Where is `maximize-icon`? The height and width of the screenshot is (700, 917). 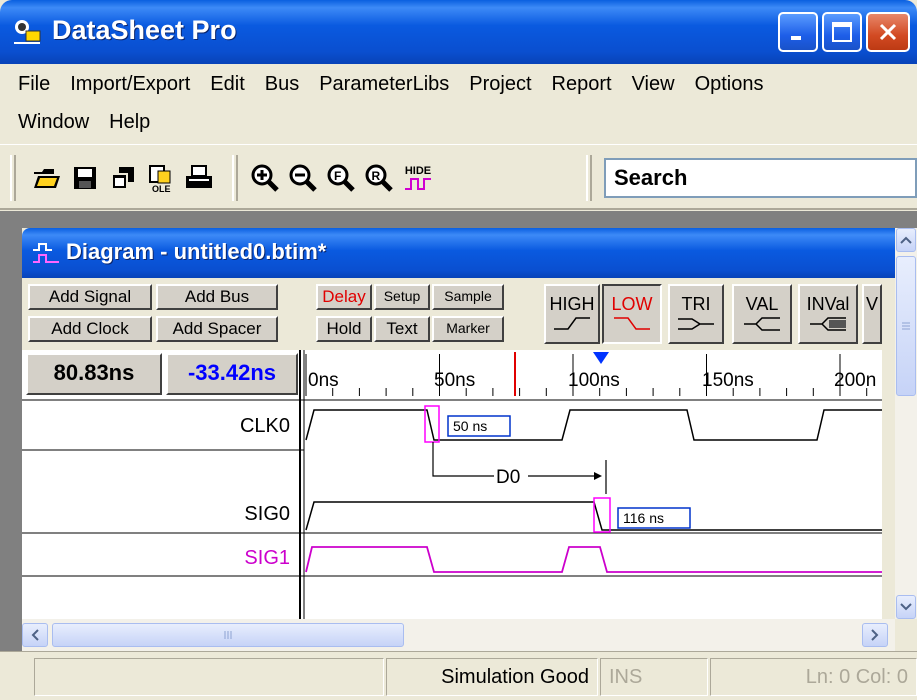 maximize-icon is located at coordinates (842, 32).